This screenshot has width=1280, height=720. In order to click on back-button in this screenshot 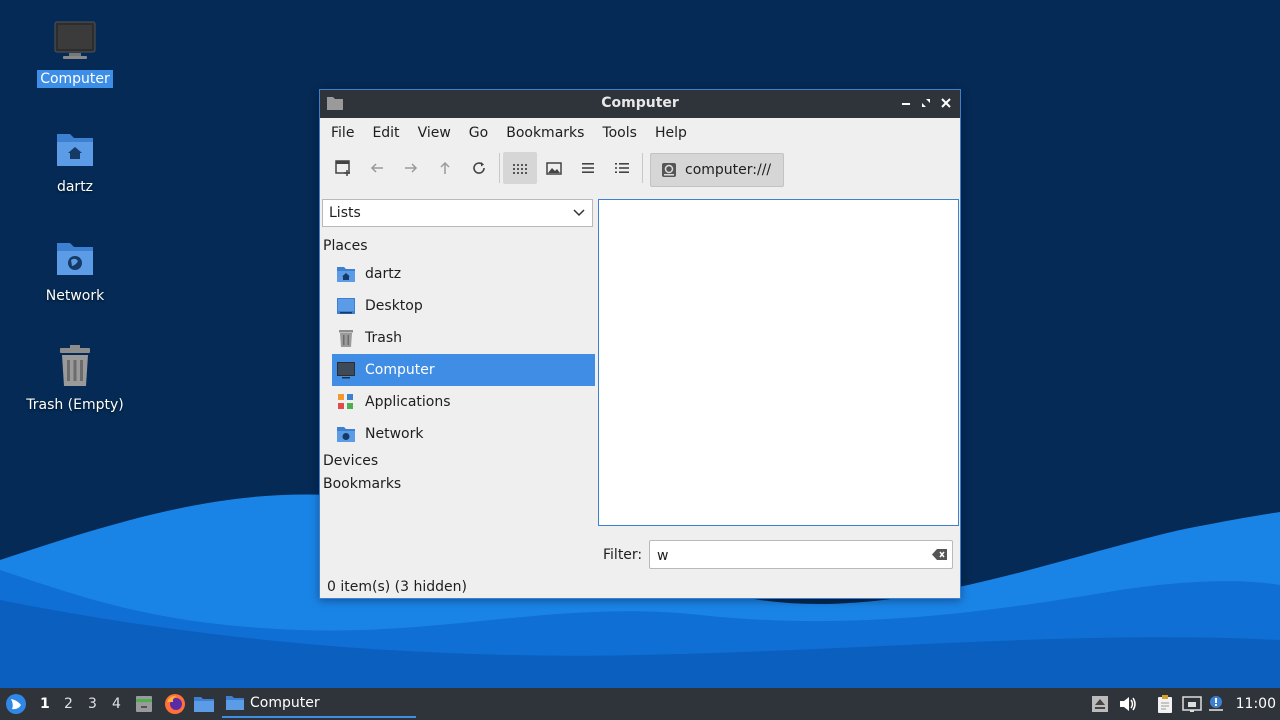, I will do `click(377, 168)`.